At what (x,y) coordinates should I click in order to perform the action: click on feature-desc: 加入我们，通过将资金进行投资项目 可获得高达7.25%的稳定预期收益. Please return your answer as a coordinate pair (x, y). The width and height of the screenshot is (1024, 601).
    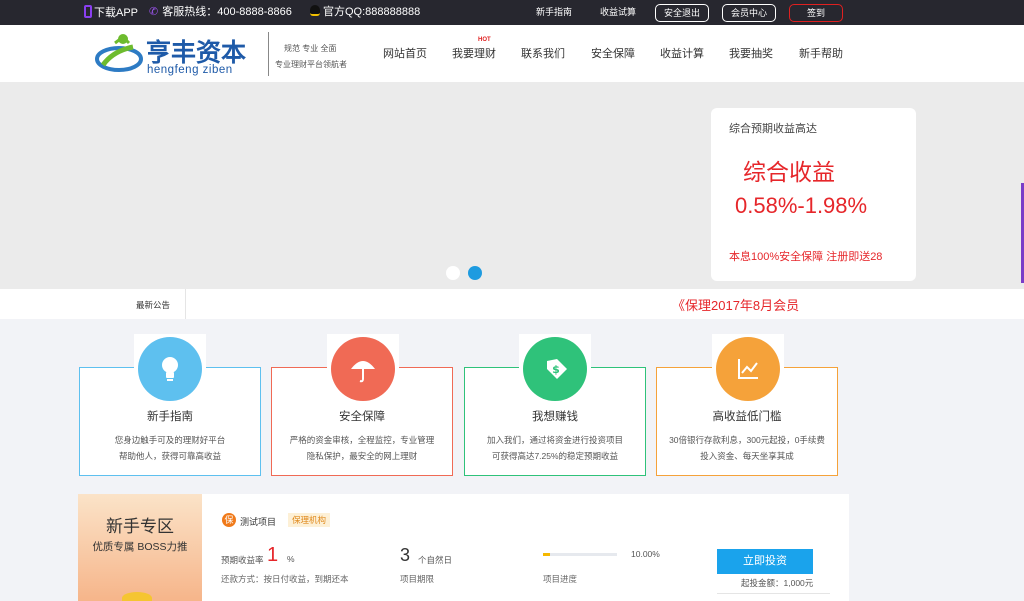
    Looking at the image, I should click on (554, 448).